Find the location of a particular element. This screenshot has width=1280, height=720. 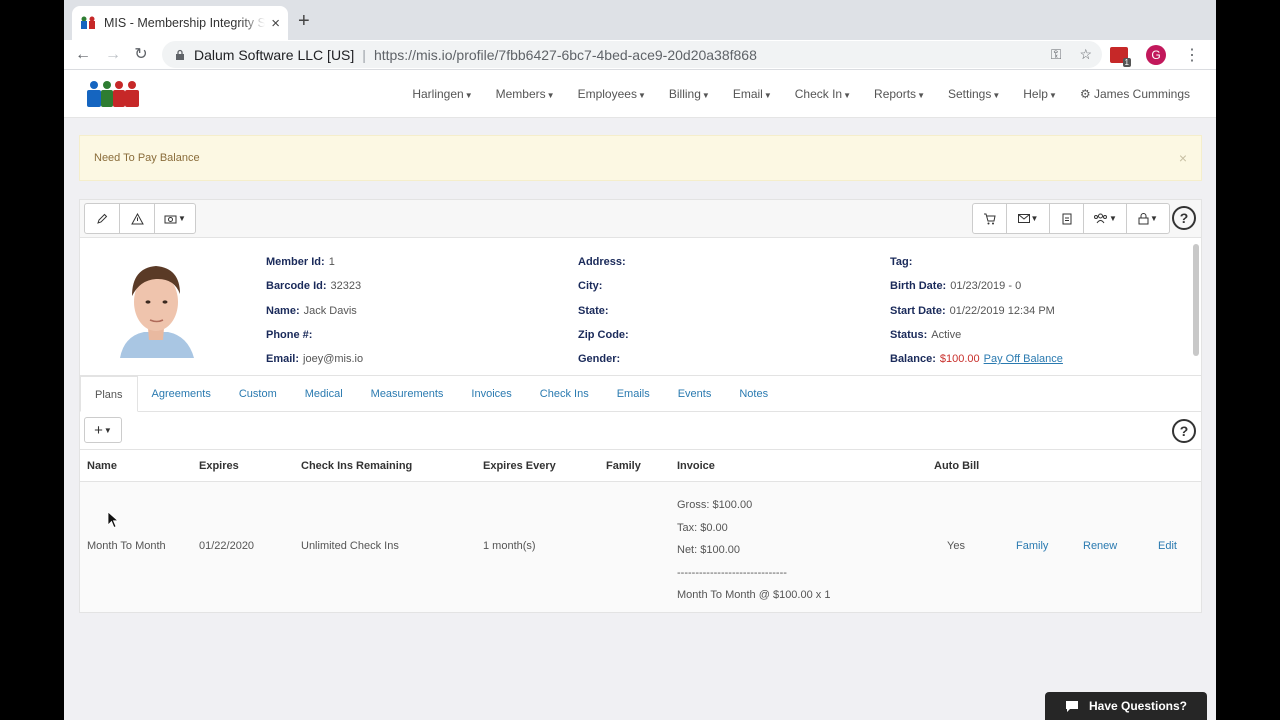

col-invoice: Invoice is located at coordinates (696, 466).